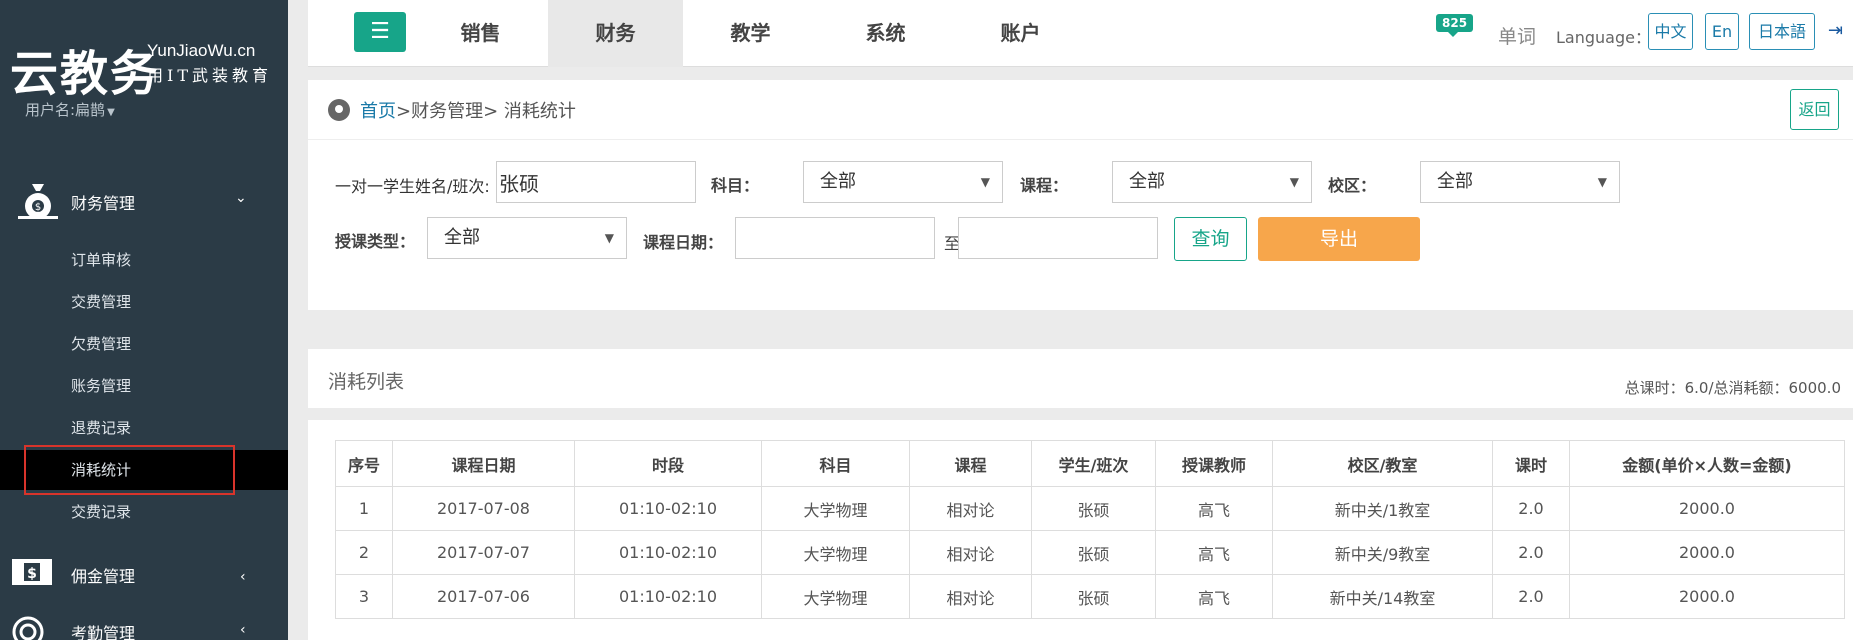 The image size is (1853, 640). Describe the element at coordinates (835, 238) in the screenshot. I see `date-start-input` at that location.